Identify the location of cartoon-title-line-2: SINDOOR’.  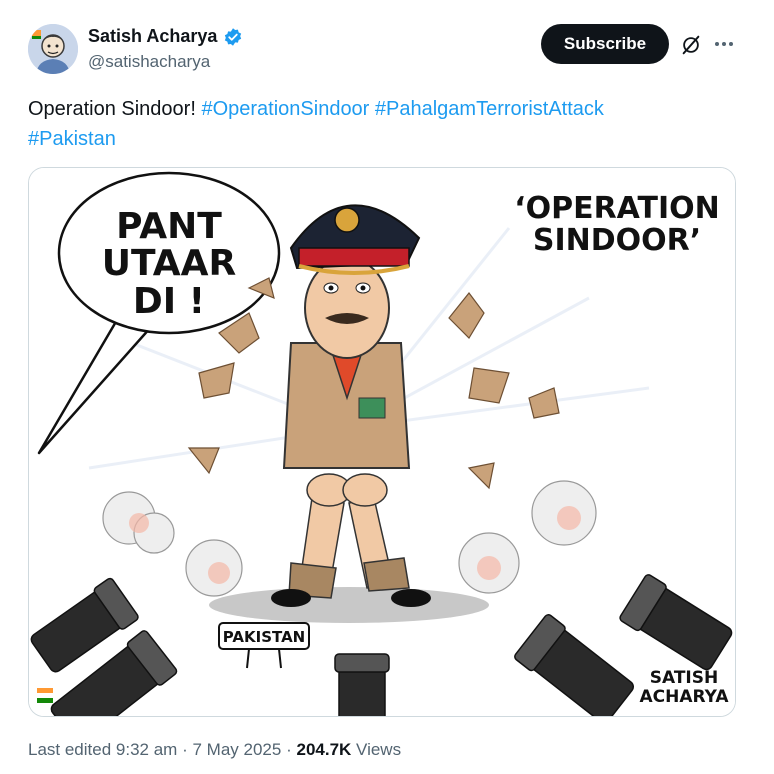
(617, 240).